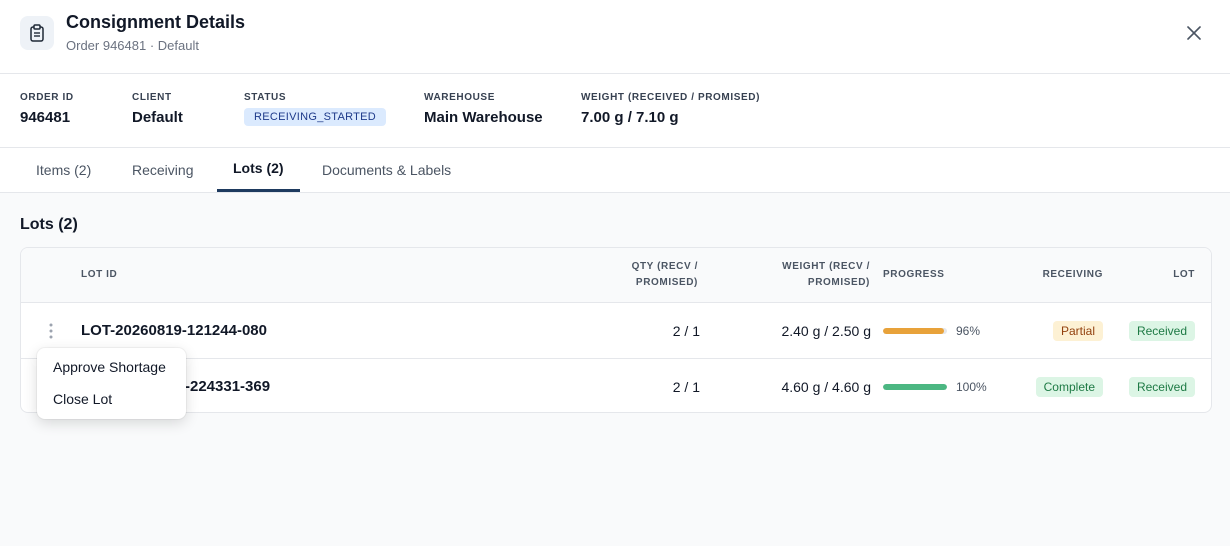 The image size is (1230, 546). I want to click on progress-cell: 96%, so click(931, 330).